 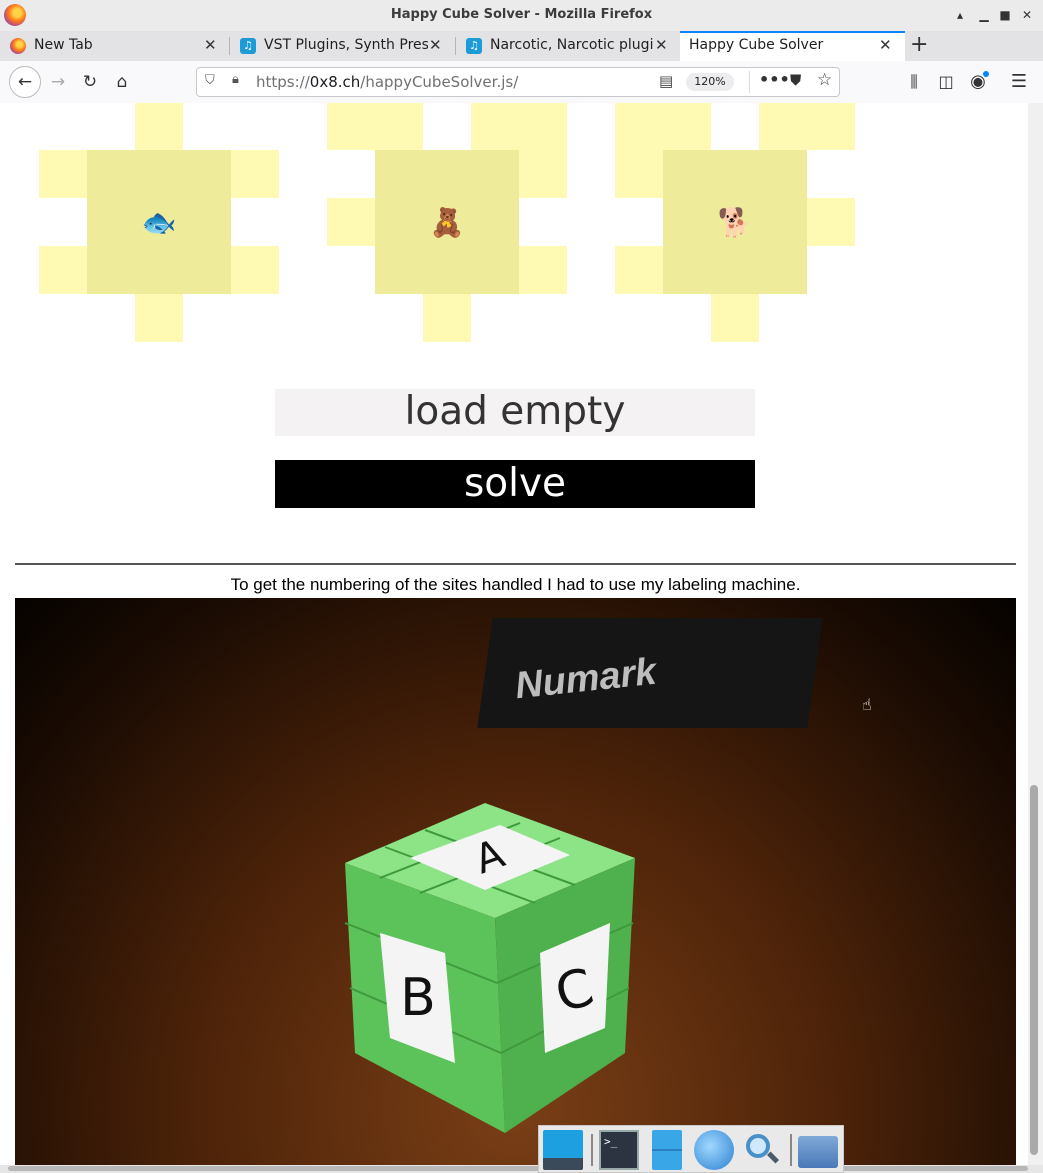 What do you see at coordinates (489, 968) in the screenshot?
I see `labeled-cube: A B C` at bounding box center [489, 968].